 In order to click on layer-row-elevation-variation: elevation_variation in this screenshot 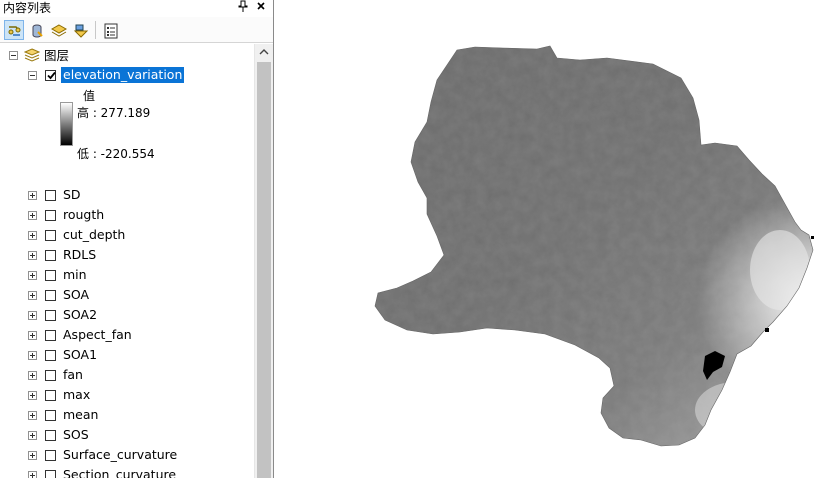, I will do `click(127, 76)`.